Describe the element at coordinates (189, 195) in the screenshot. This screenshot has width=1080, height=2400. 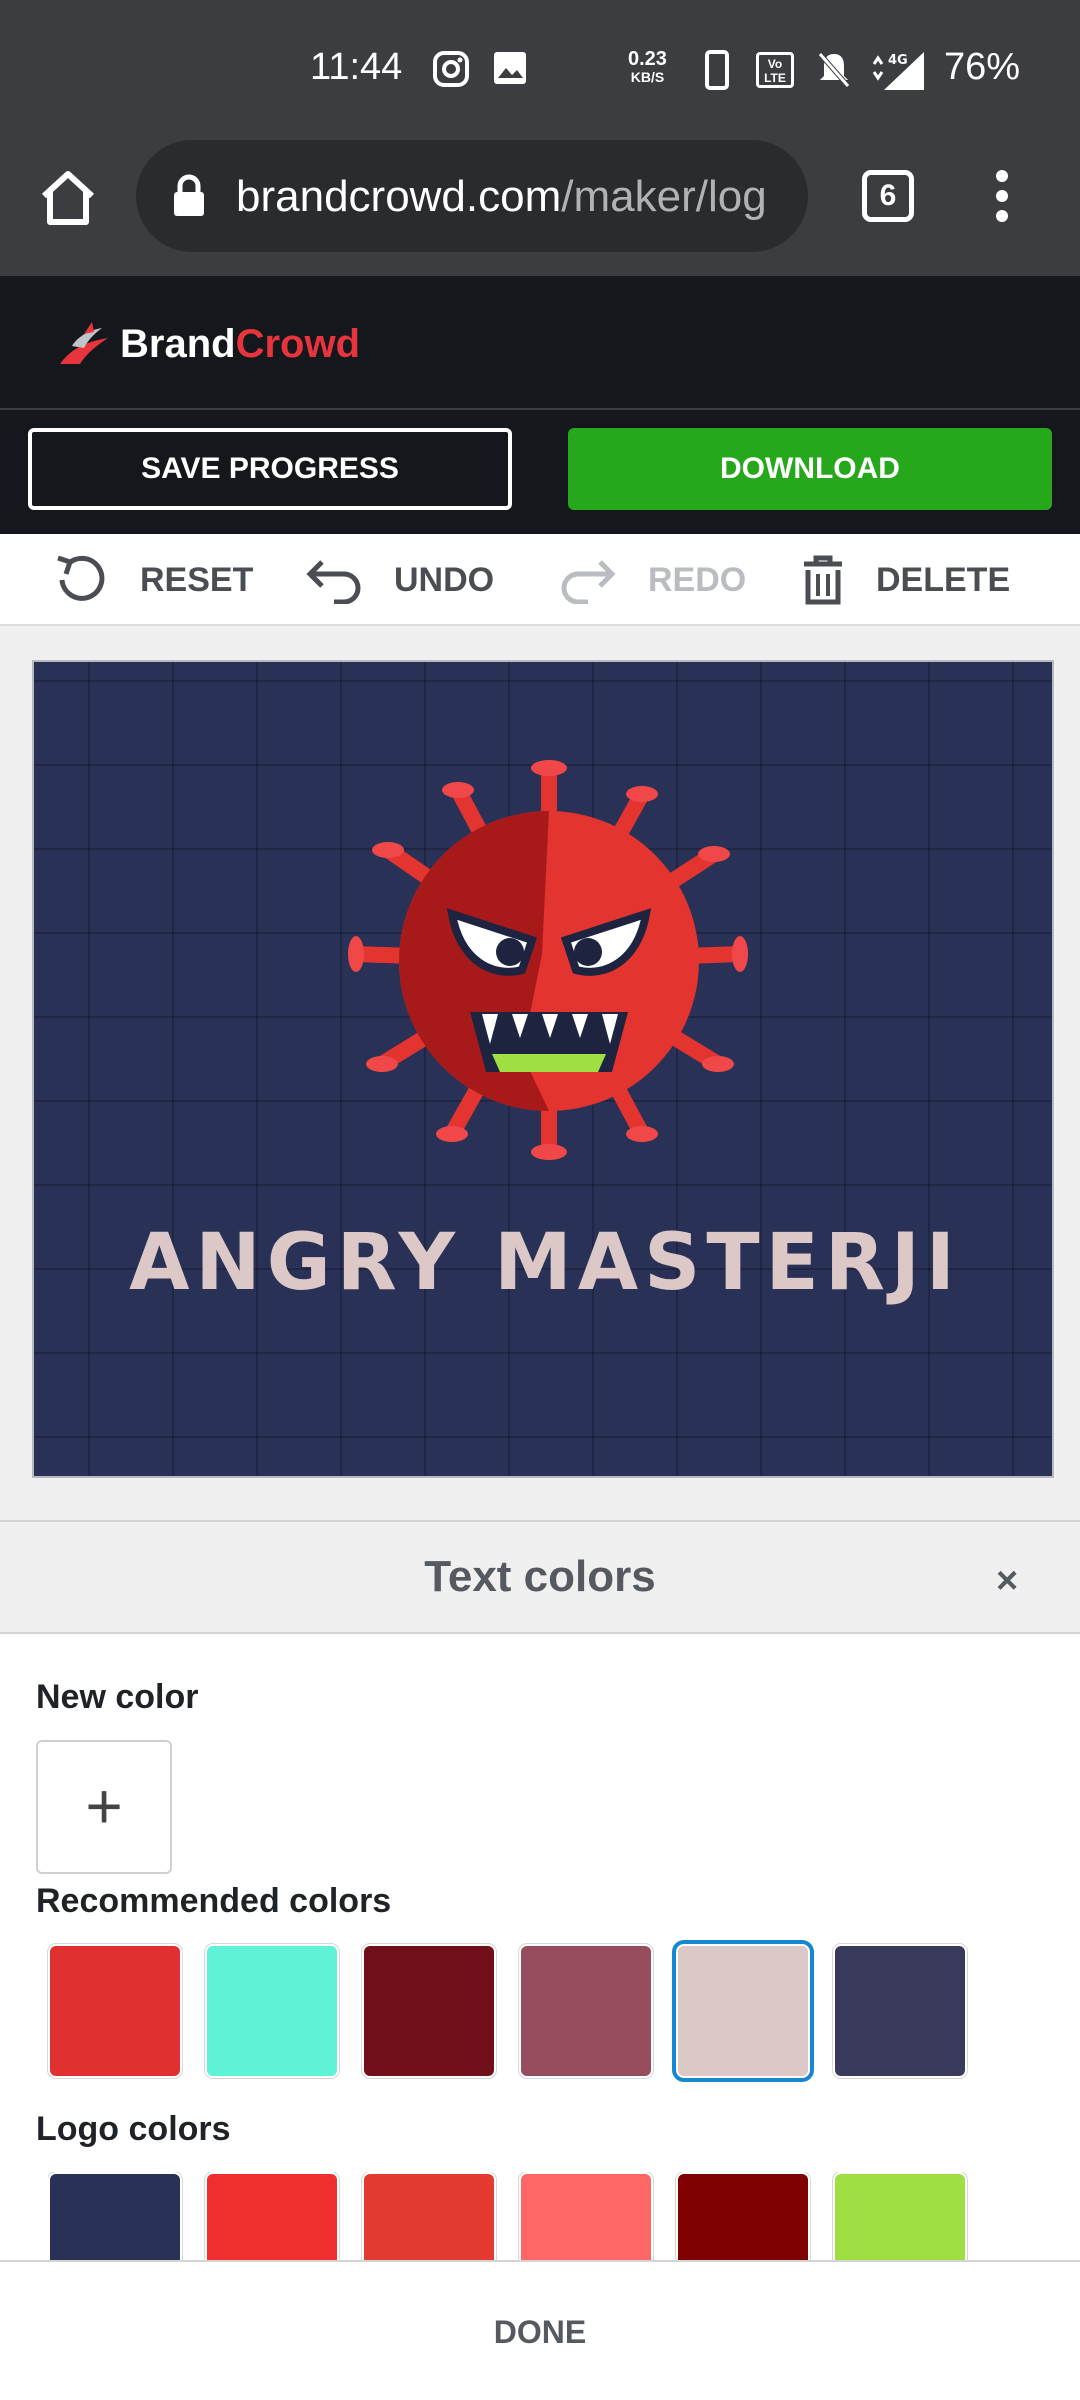
I see `lock-icon` at that location.